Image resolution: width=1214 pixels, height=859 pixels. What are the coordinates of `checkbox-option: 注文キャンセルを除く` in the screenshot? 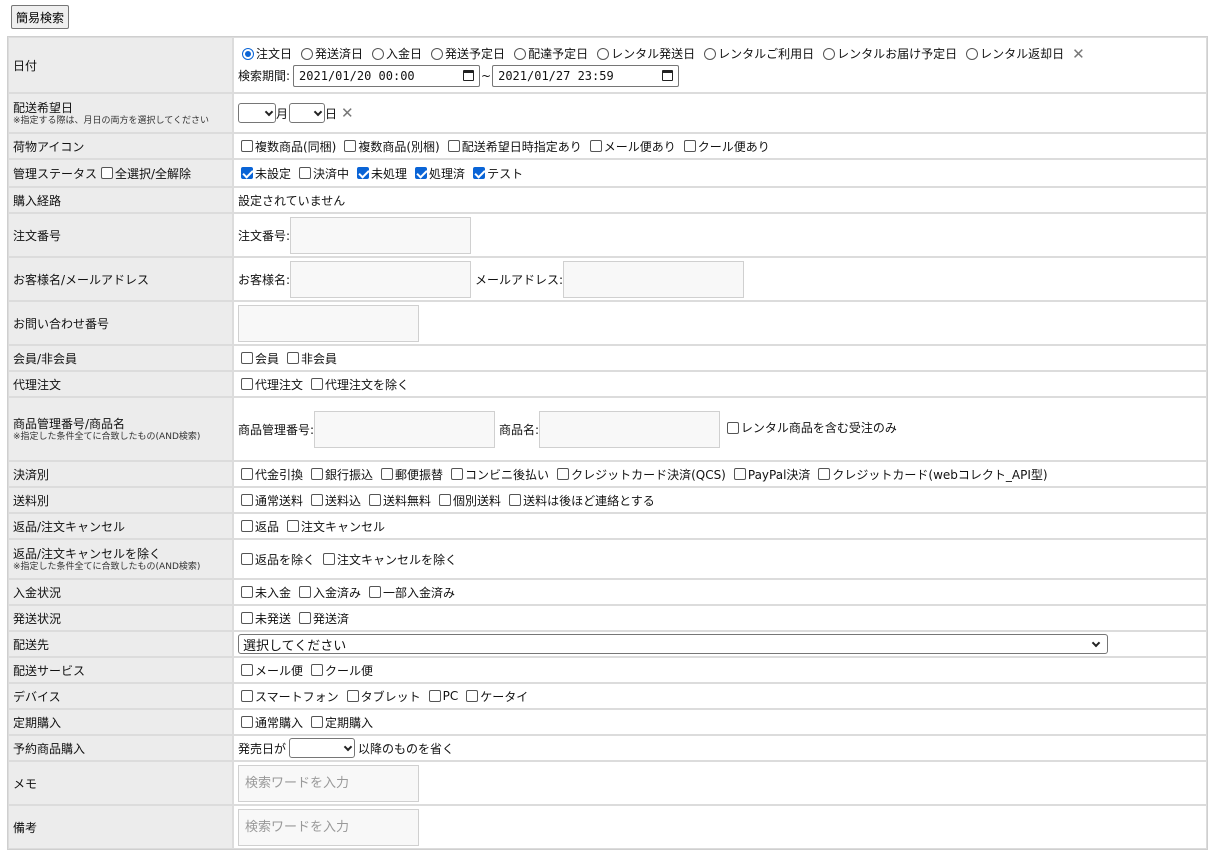 It's located at (388, 559).